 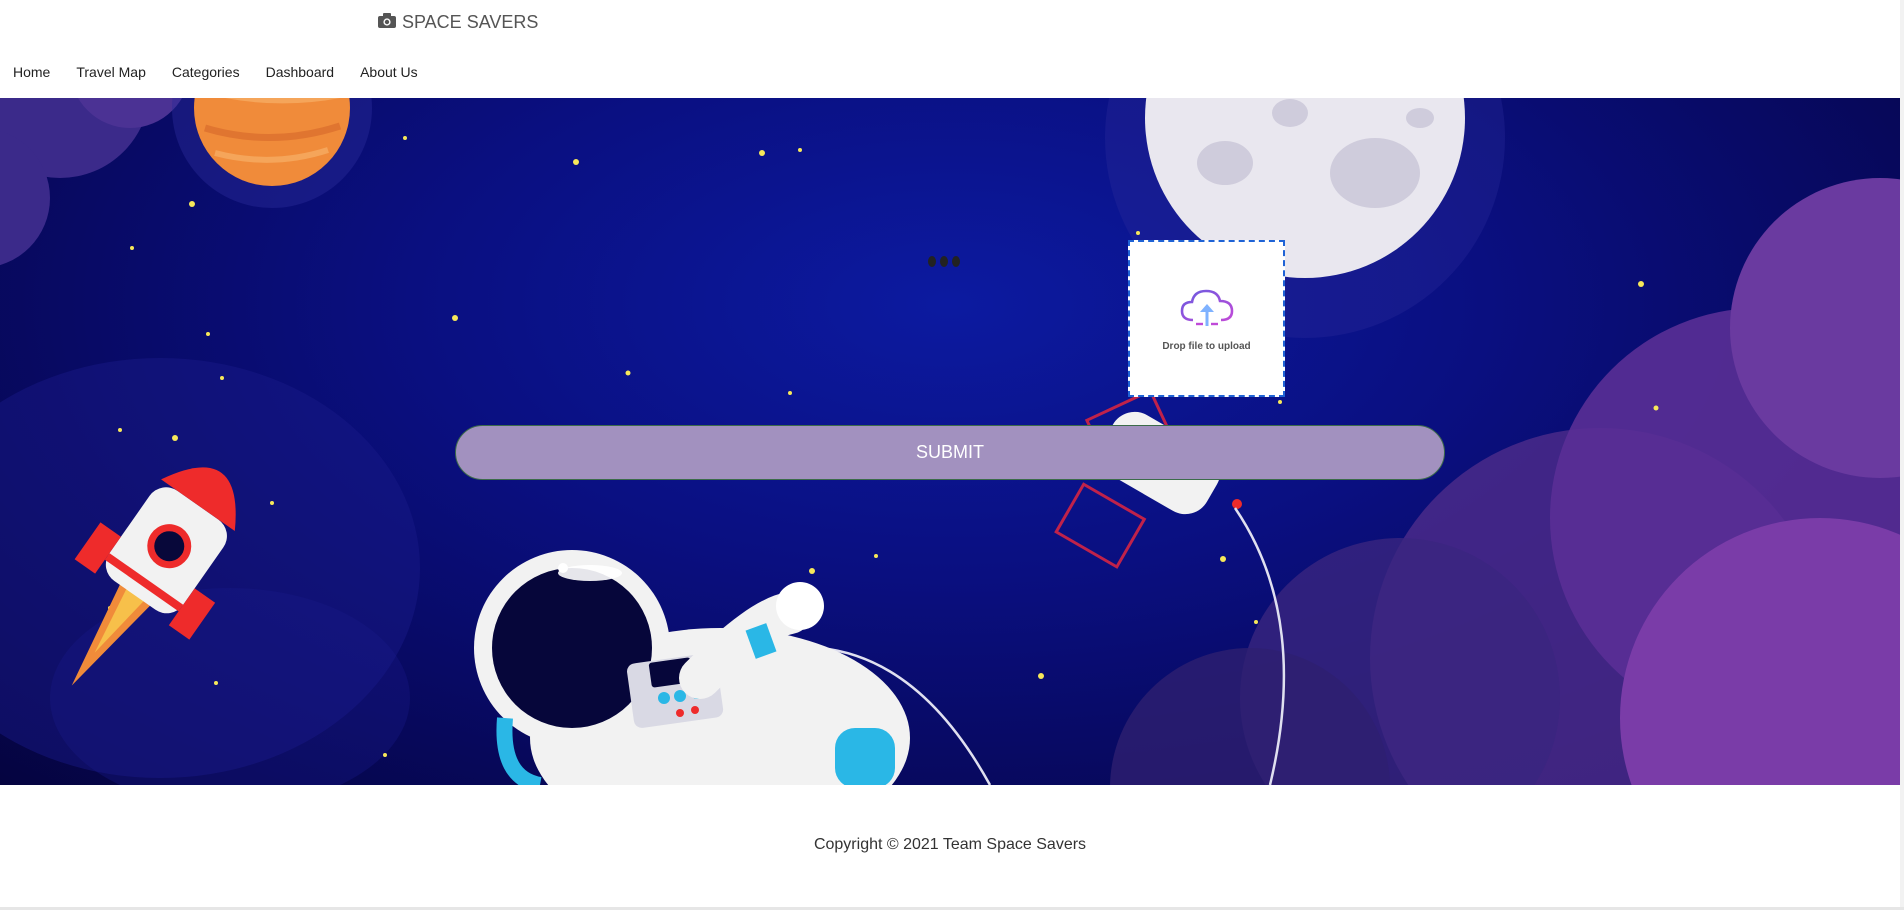 I want to click on brand-title: SPACE SAVERS, so click(x=470, y=22).